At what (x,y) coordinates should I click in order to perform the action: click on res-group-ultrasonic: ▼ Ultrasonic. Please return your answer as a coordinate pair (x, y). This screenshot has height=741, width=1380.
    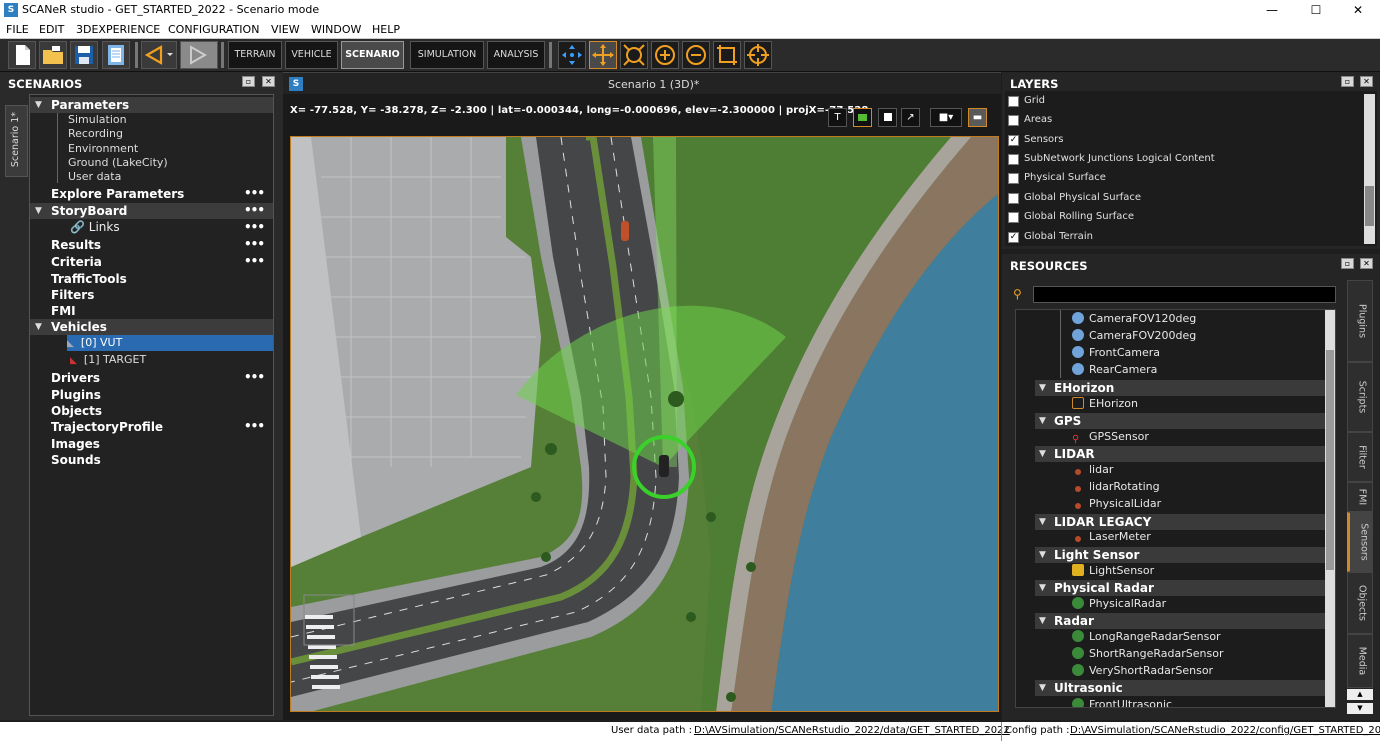
    Looking at the image, I should click on (1180, 688).